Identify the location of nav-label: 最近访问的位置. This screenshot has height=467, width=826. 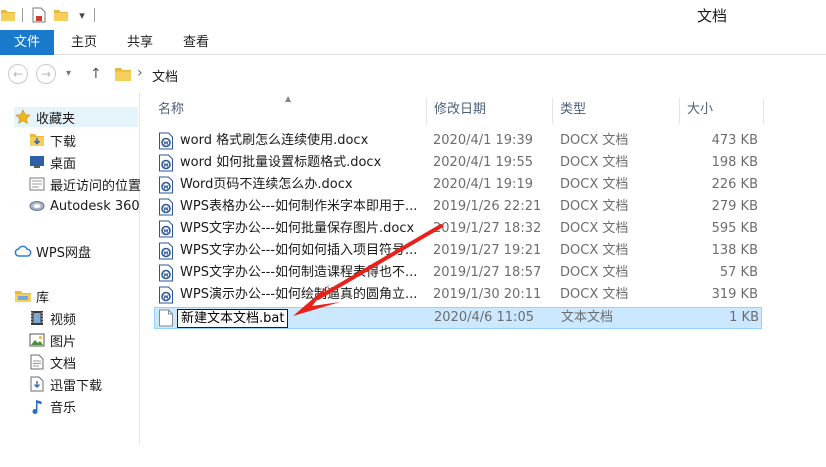
(96, 186).